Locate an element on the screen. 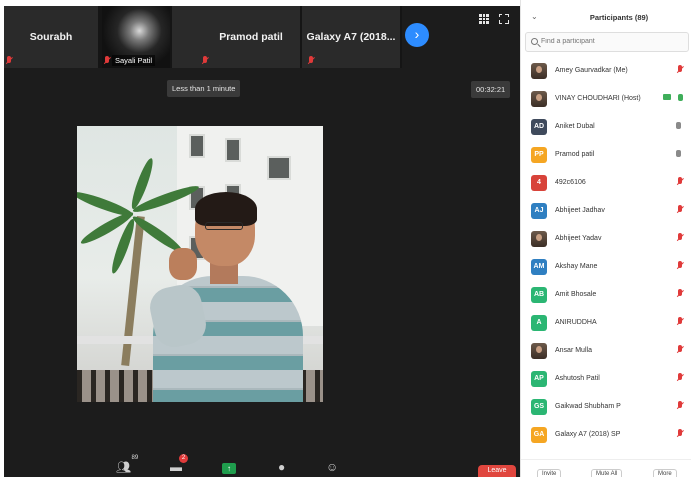 The image size is (691, 477). participant-name: Ansar Mulla is located at coordinates (573, 350).